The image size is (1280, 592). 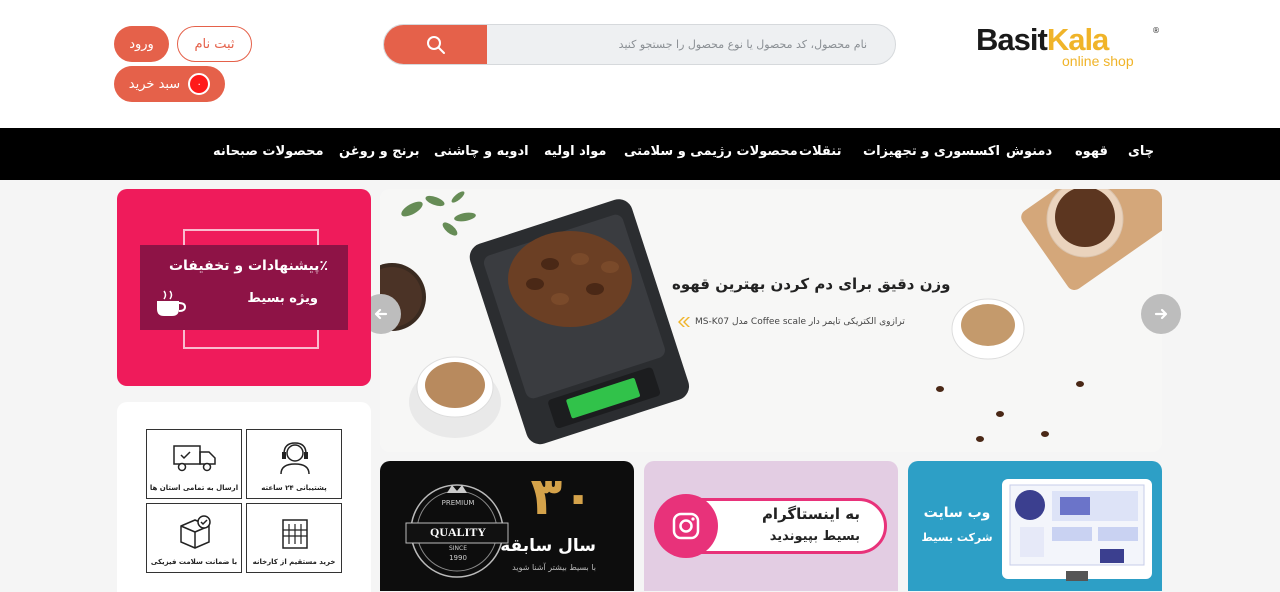 What do you see at coordinates (548, 546) in the screenshot?
I see `years-label: سال سابقه` at bounding box center [548, 546].